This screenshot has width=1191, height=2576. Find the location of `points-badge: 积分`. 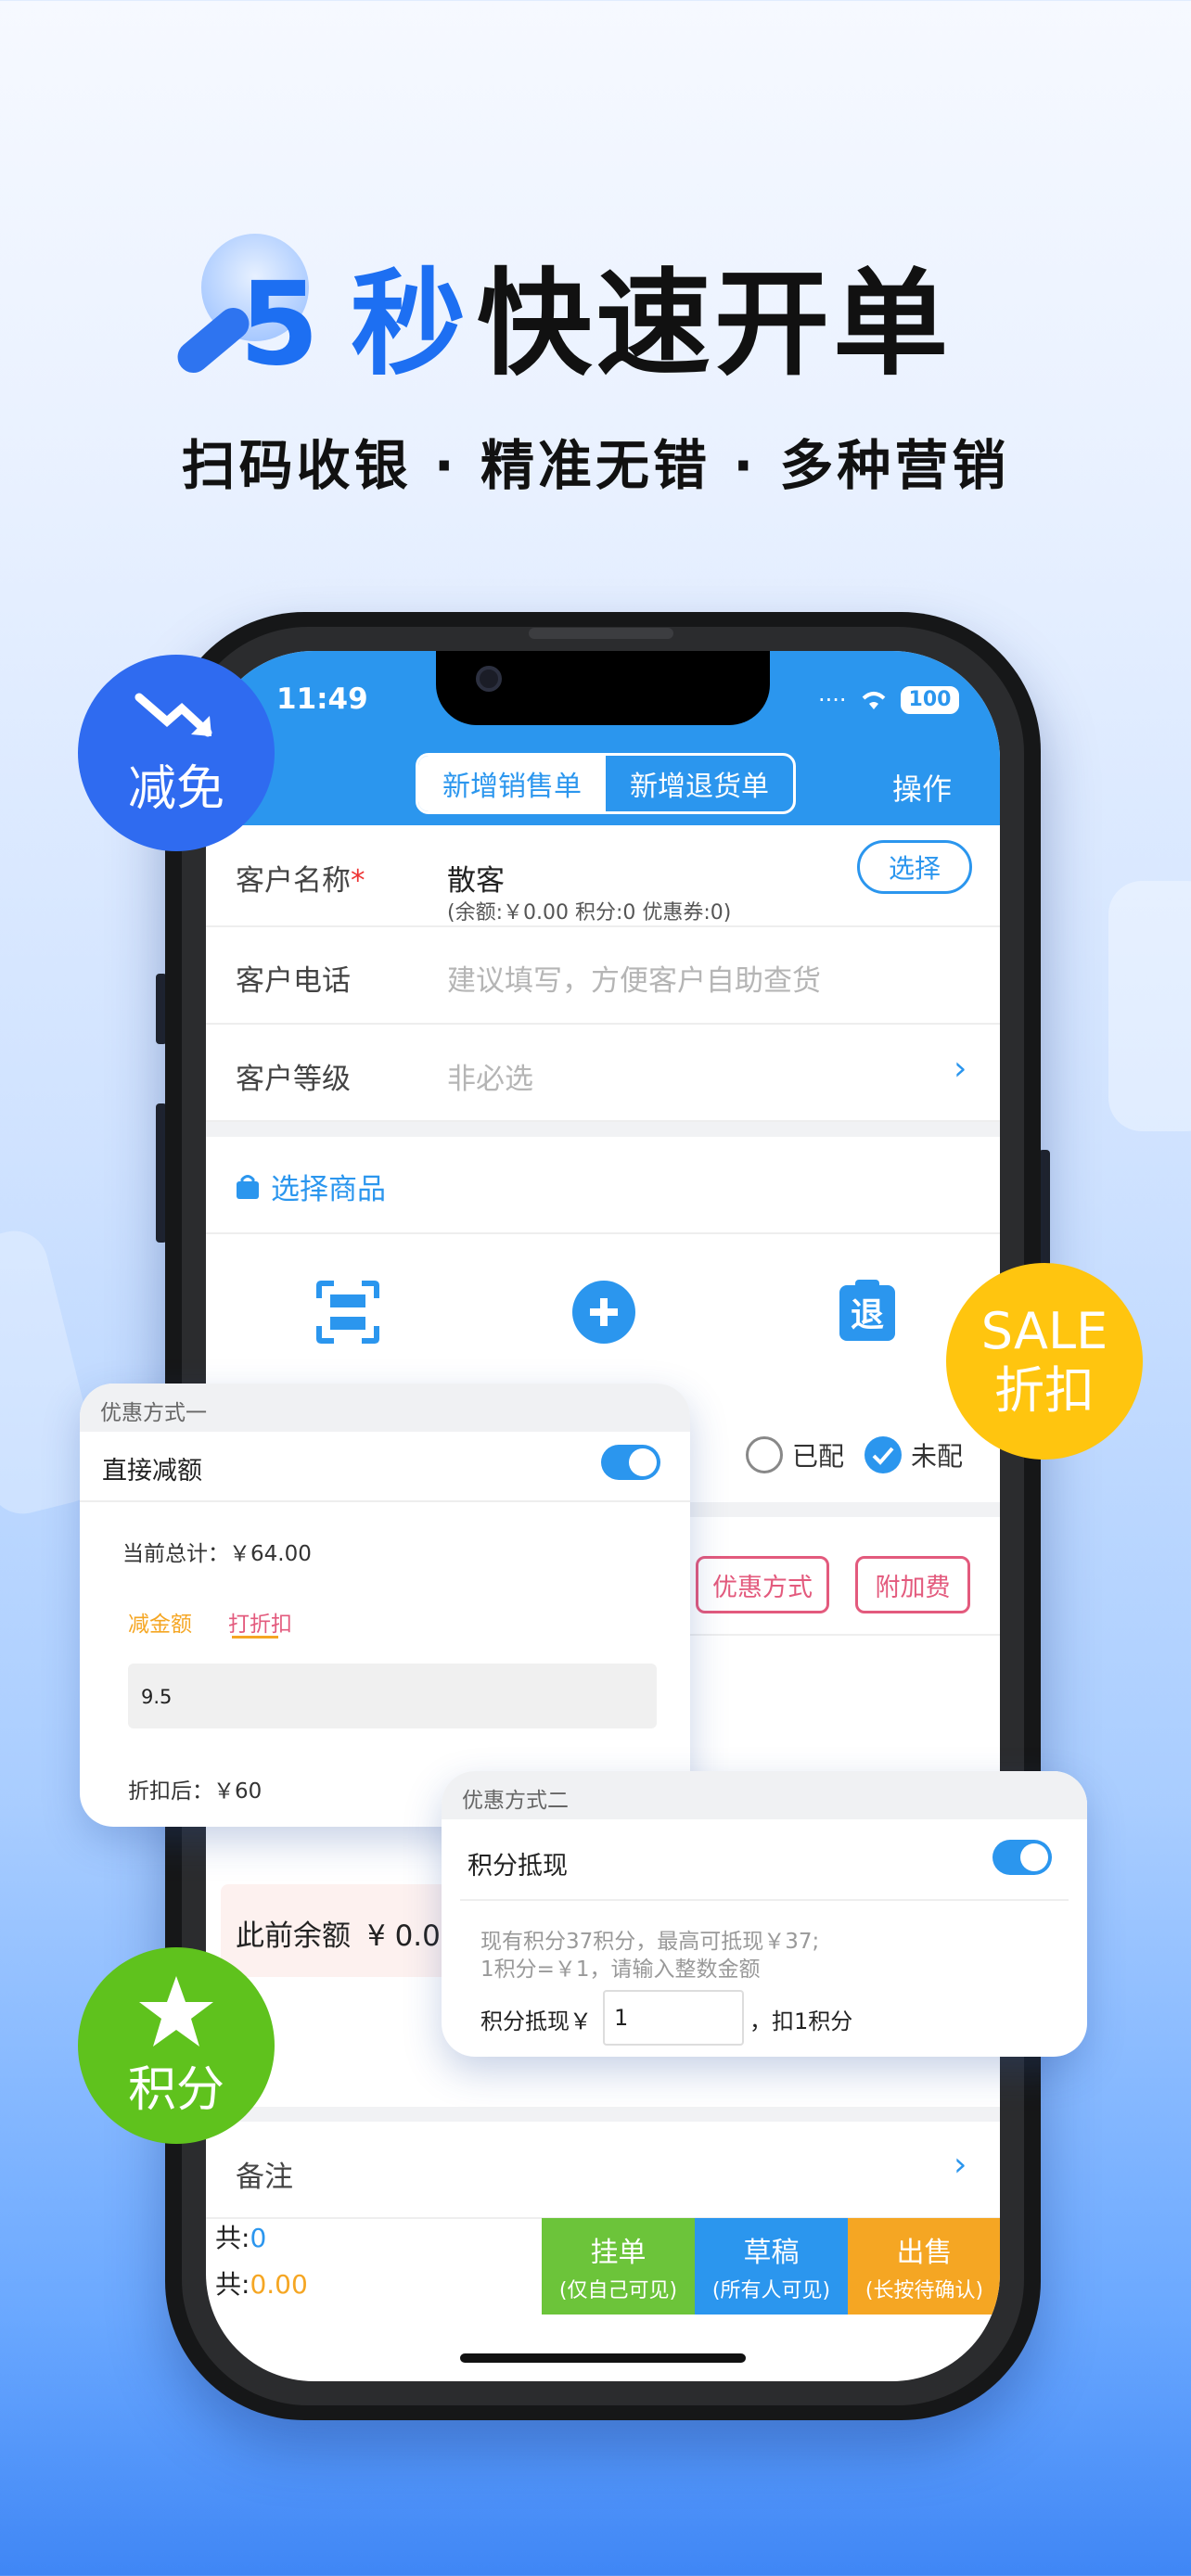

points-badge: 积分 is located at coordinates (177, 2046).